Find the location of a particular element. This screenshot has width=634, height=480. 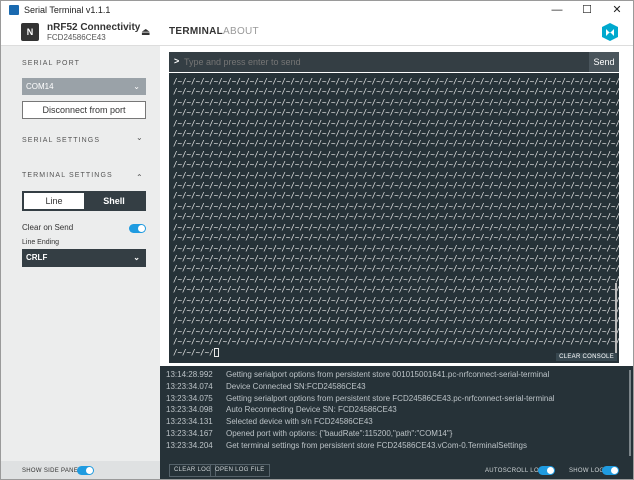

log-timestamp: 13:23:34.167 is located at coordinates (189, 433).